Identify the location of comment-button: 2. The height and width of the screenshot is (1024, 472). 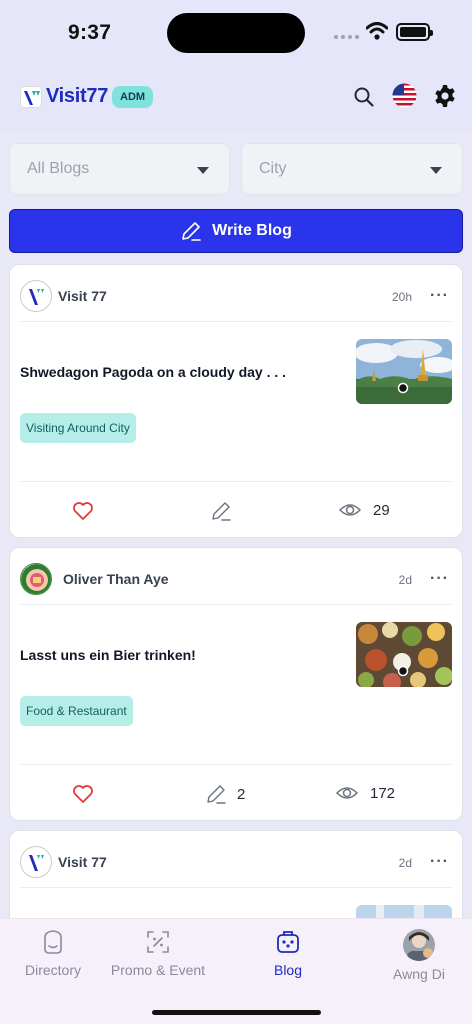
(225, 794).